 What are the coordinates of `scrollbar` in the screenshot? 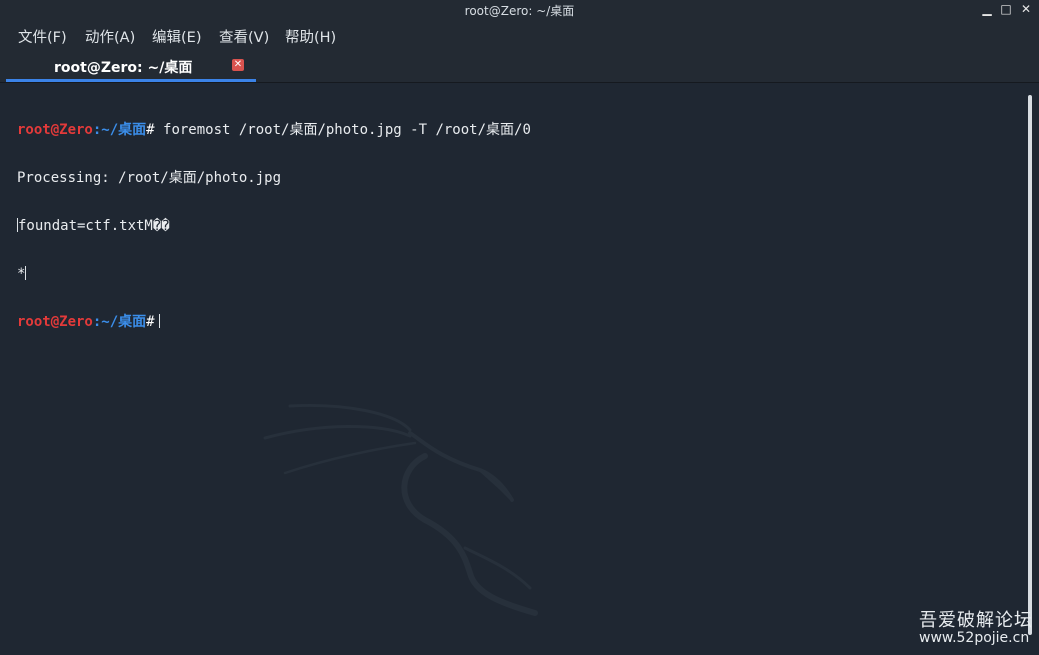 It's located at (1030, 365).